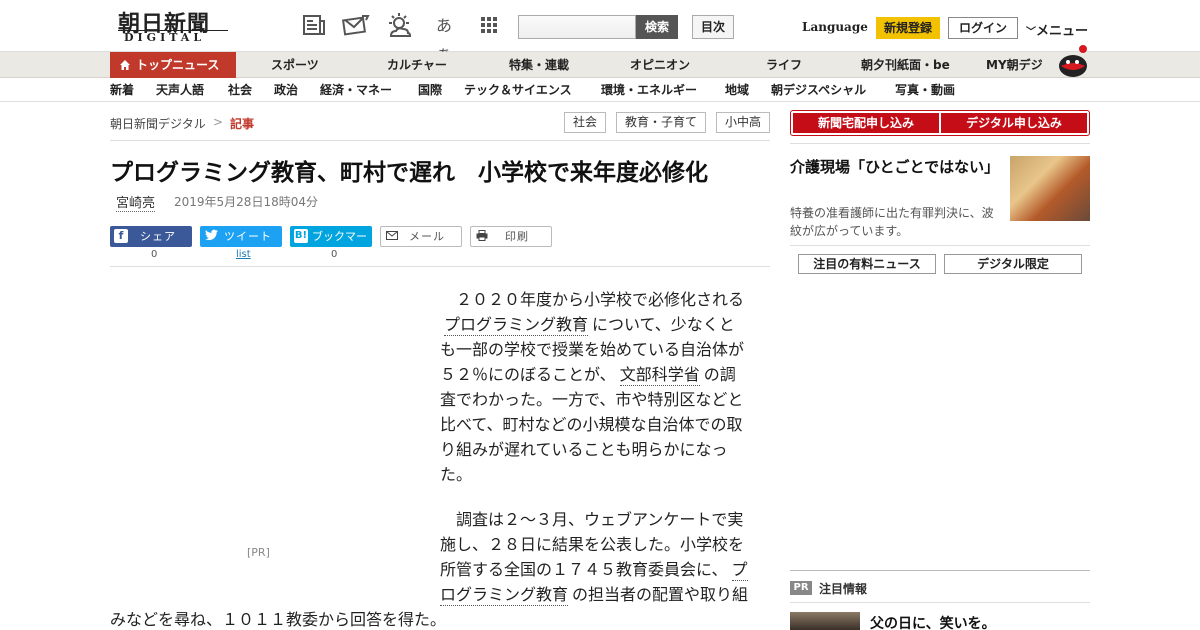 The width and height of the screenshot is (1200, 630). Describe the element at coordinates (334, 254) in the screenshot. I see `hatena-bookmark-count: 0` at that location.